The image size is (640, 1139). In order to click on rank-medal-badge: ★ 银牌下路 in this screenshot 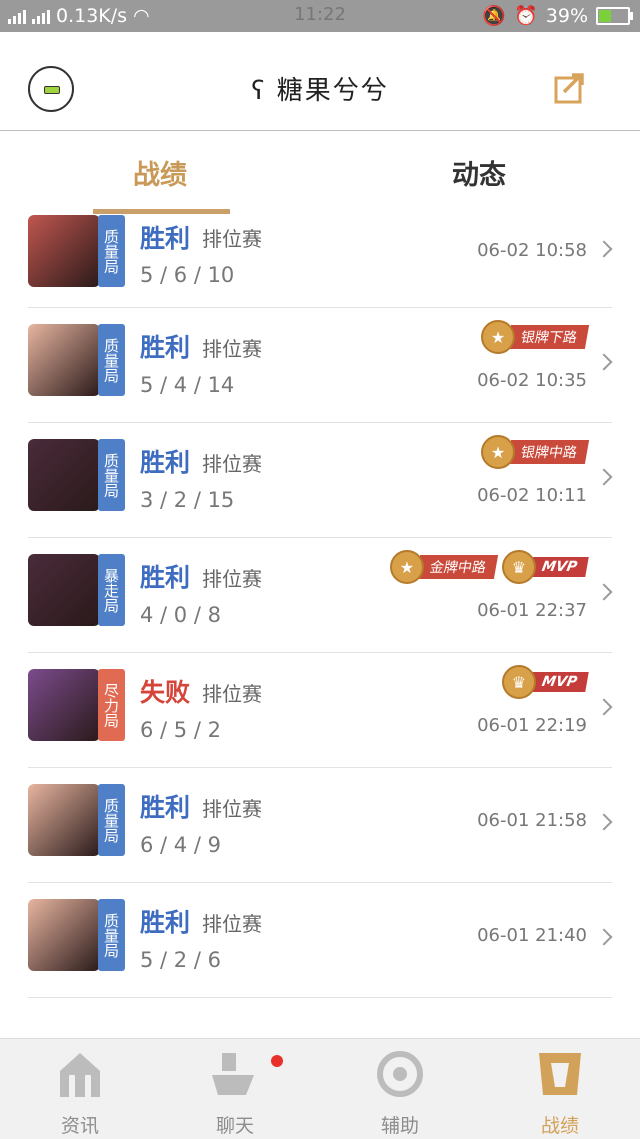, I will do `click(535, 337)`.